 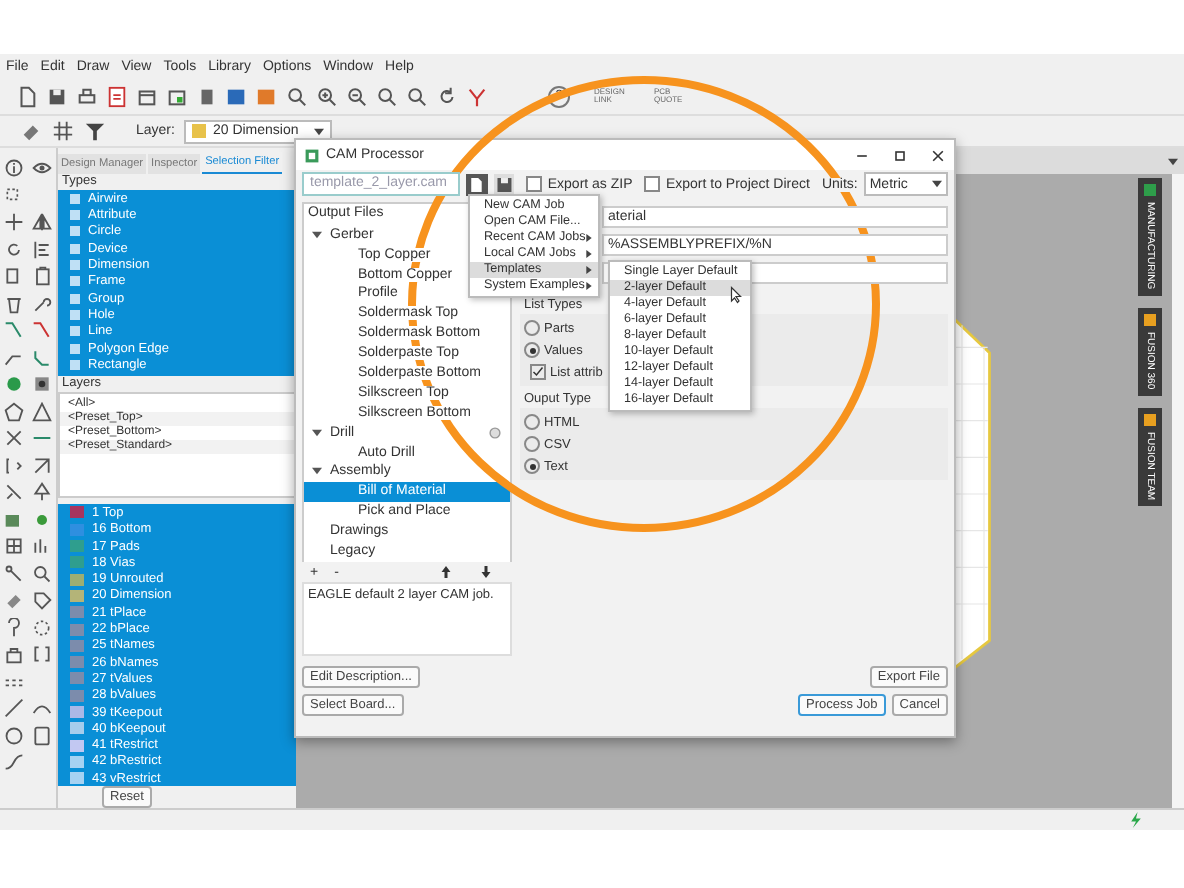 I want to click on triangle-icon, so click(x=42, y=411).